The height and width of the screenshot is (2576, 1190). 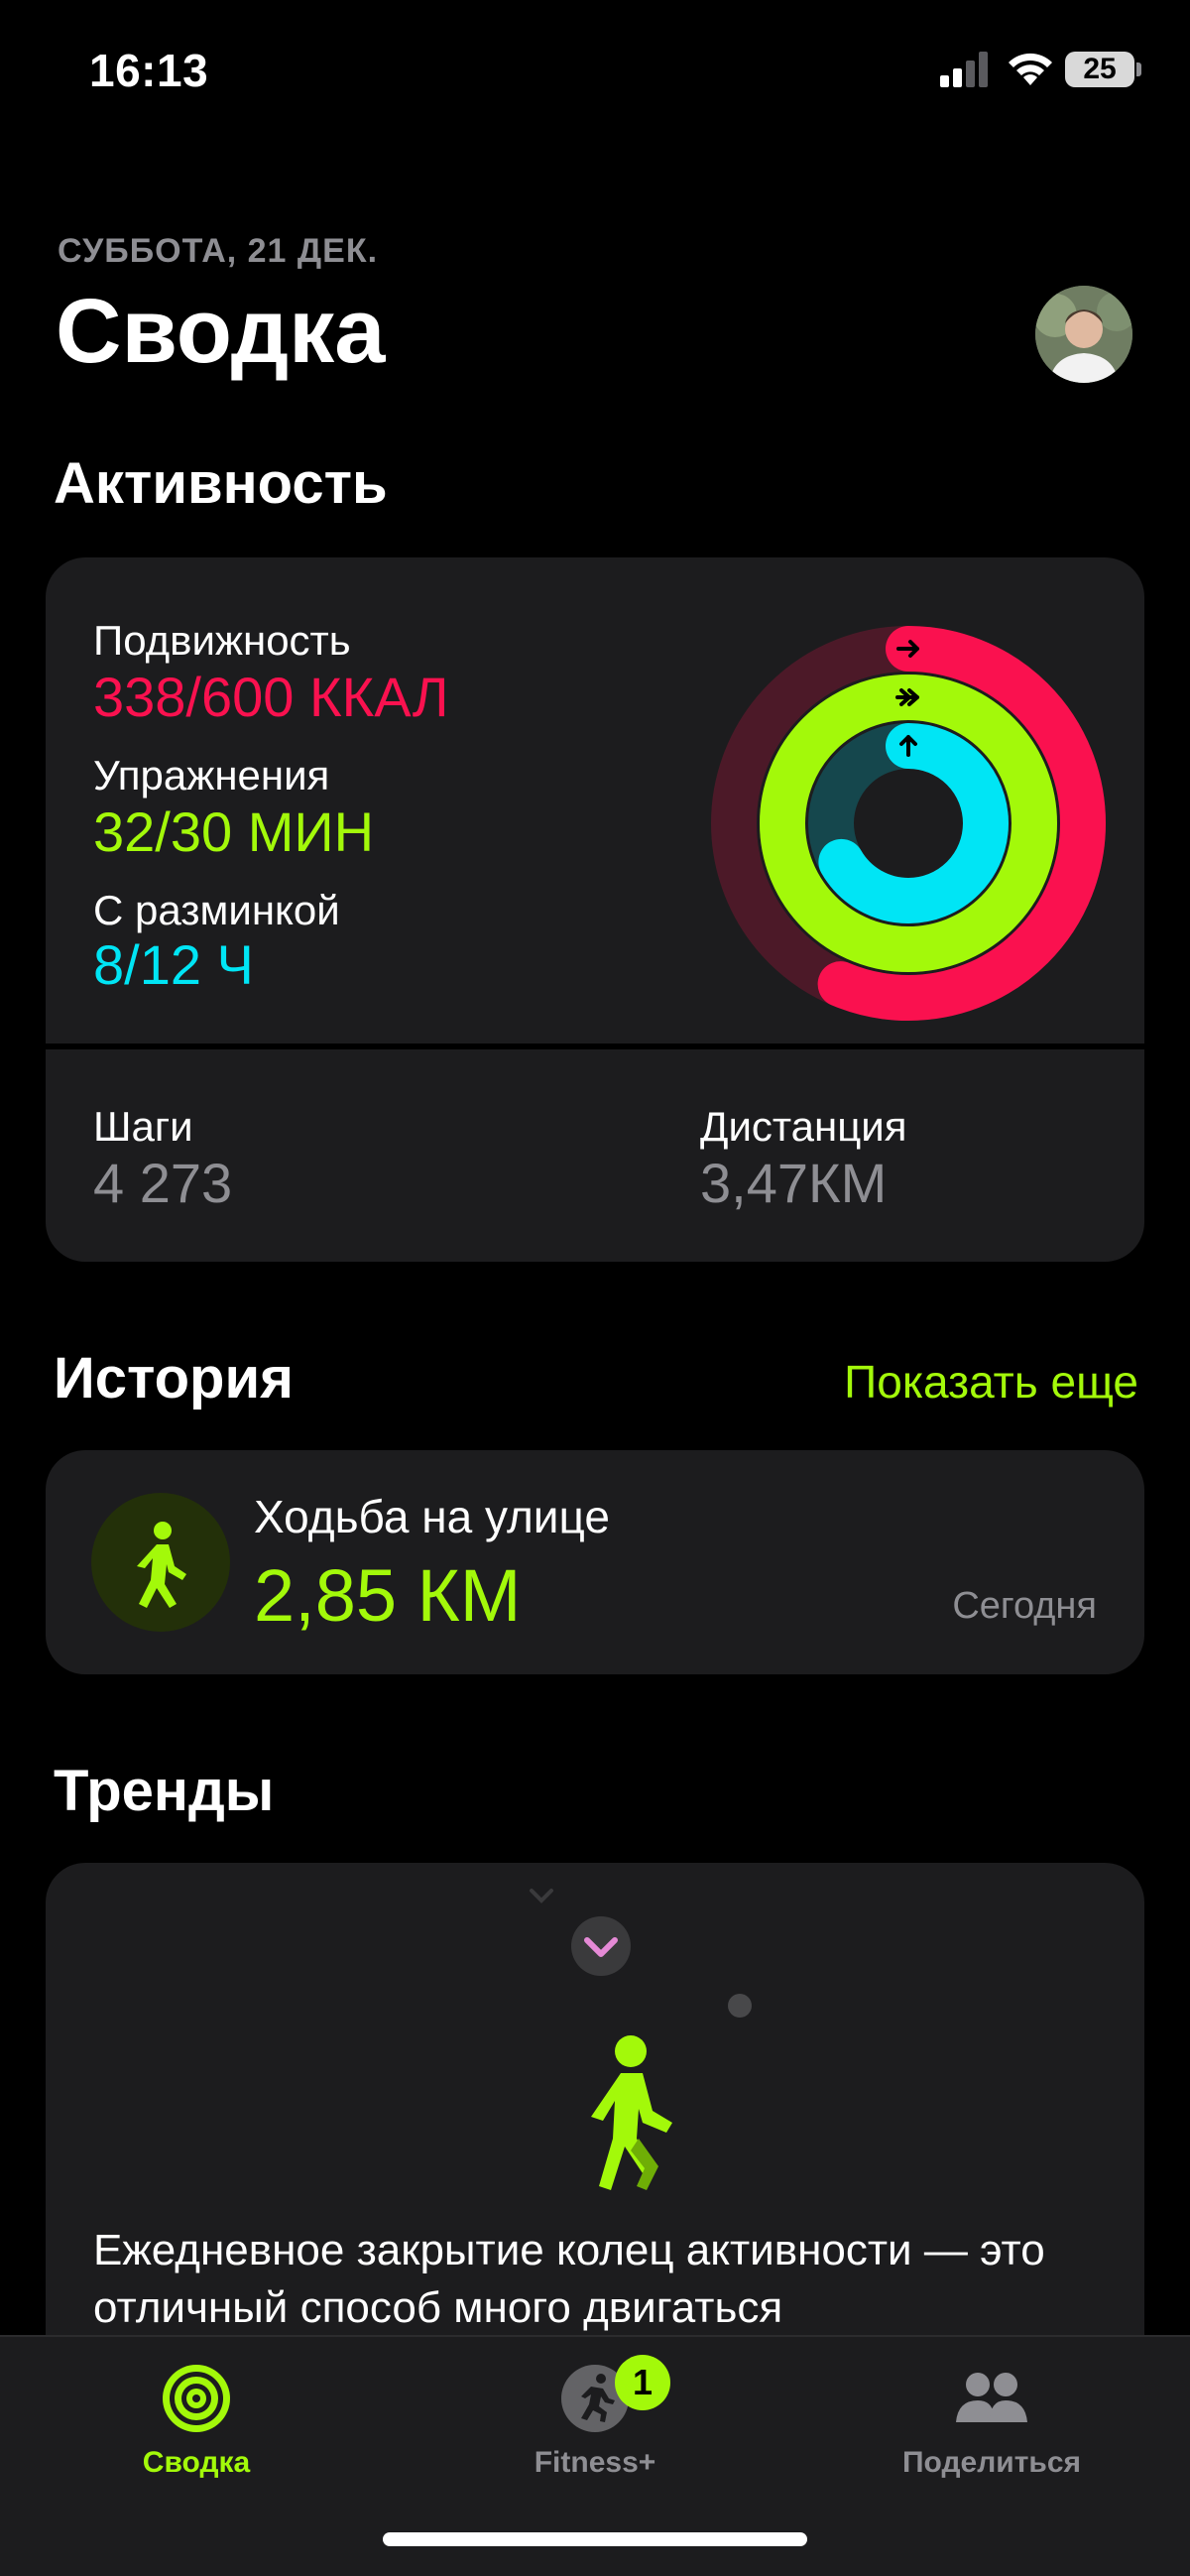 I want to click on distance-label: Дистанция, so click(x=803, y=1126).